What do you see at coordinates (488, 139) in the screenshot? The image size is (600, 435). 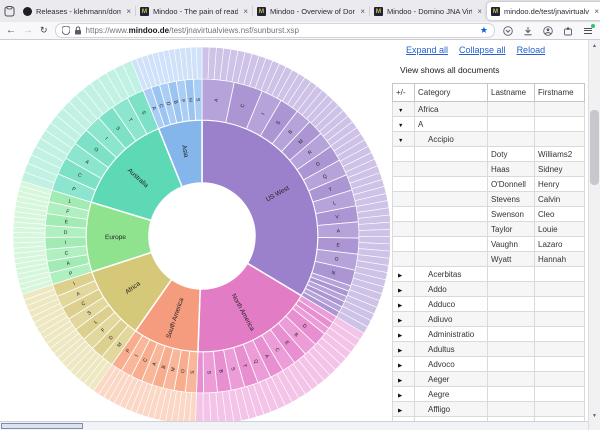 I see `table-row: ▼ Accipio` at bounding box center [488, 139].